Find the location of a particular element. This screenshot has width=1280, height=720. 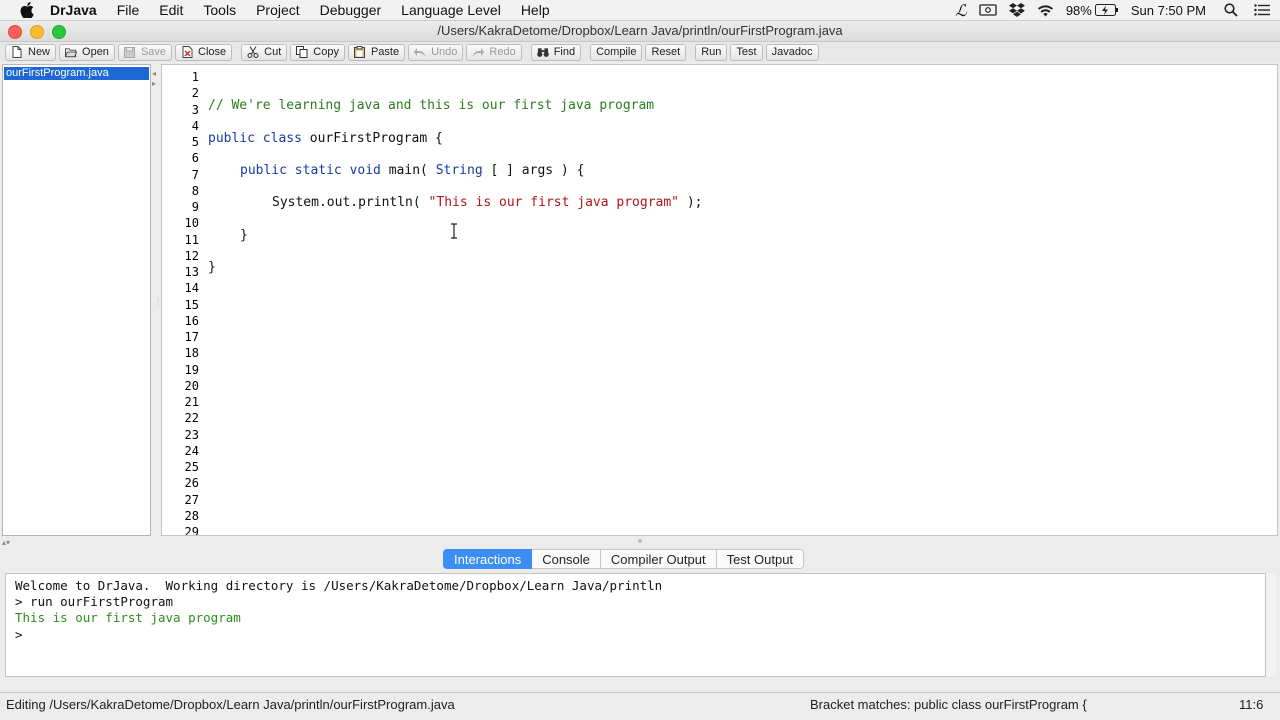

dropbox-icon is located at coordinates (1016, 10).